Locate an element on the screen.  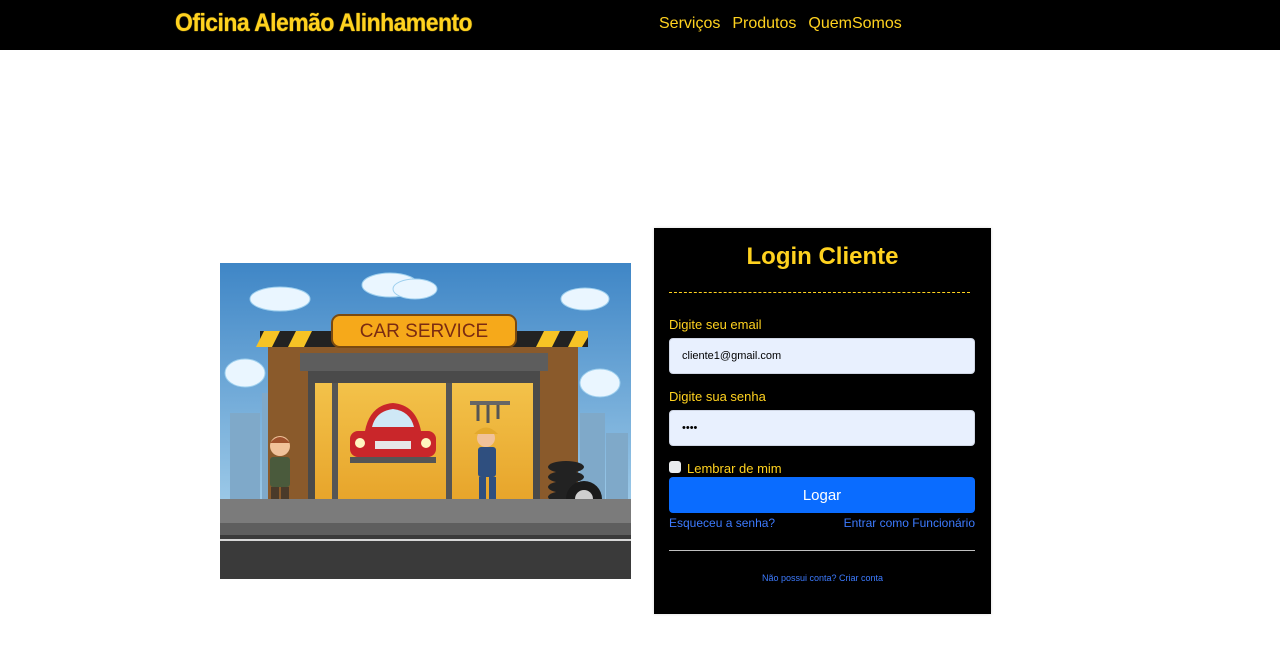
login-title: Login Cliente is located at coordinates (822, 256).